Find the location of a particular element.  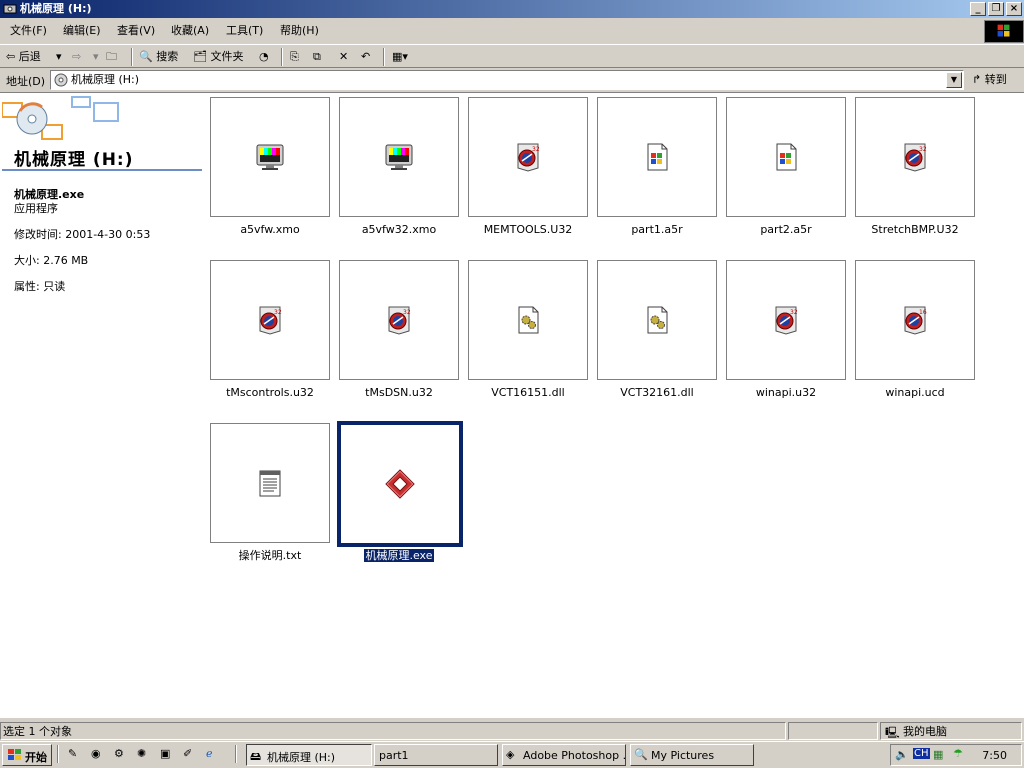

folders-button: 🗂 文件夹 is located at coordinates (218, 57).